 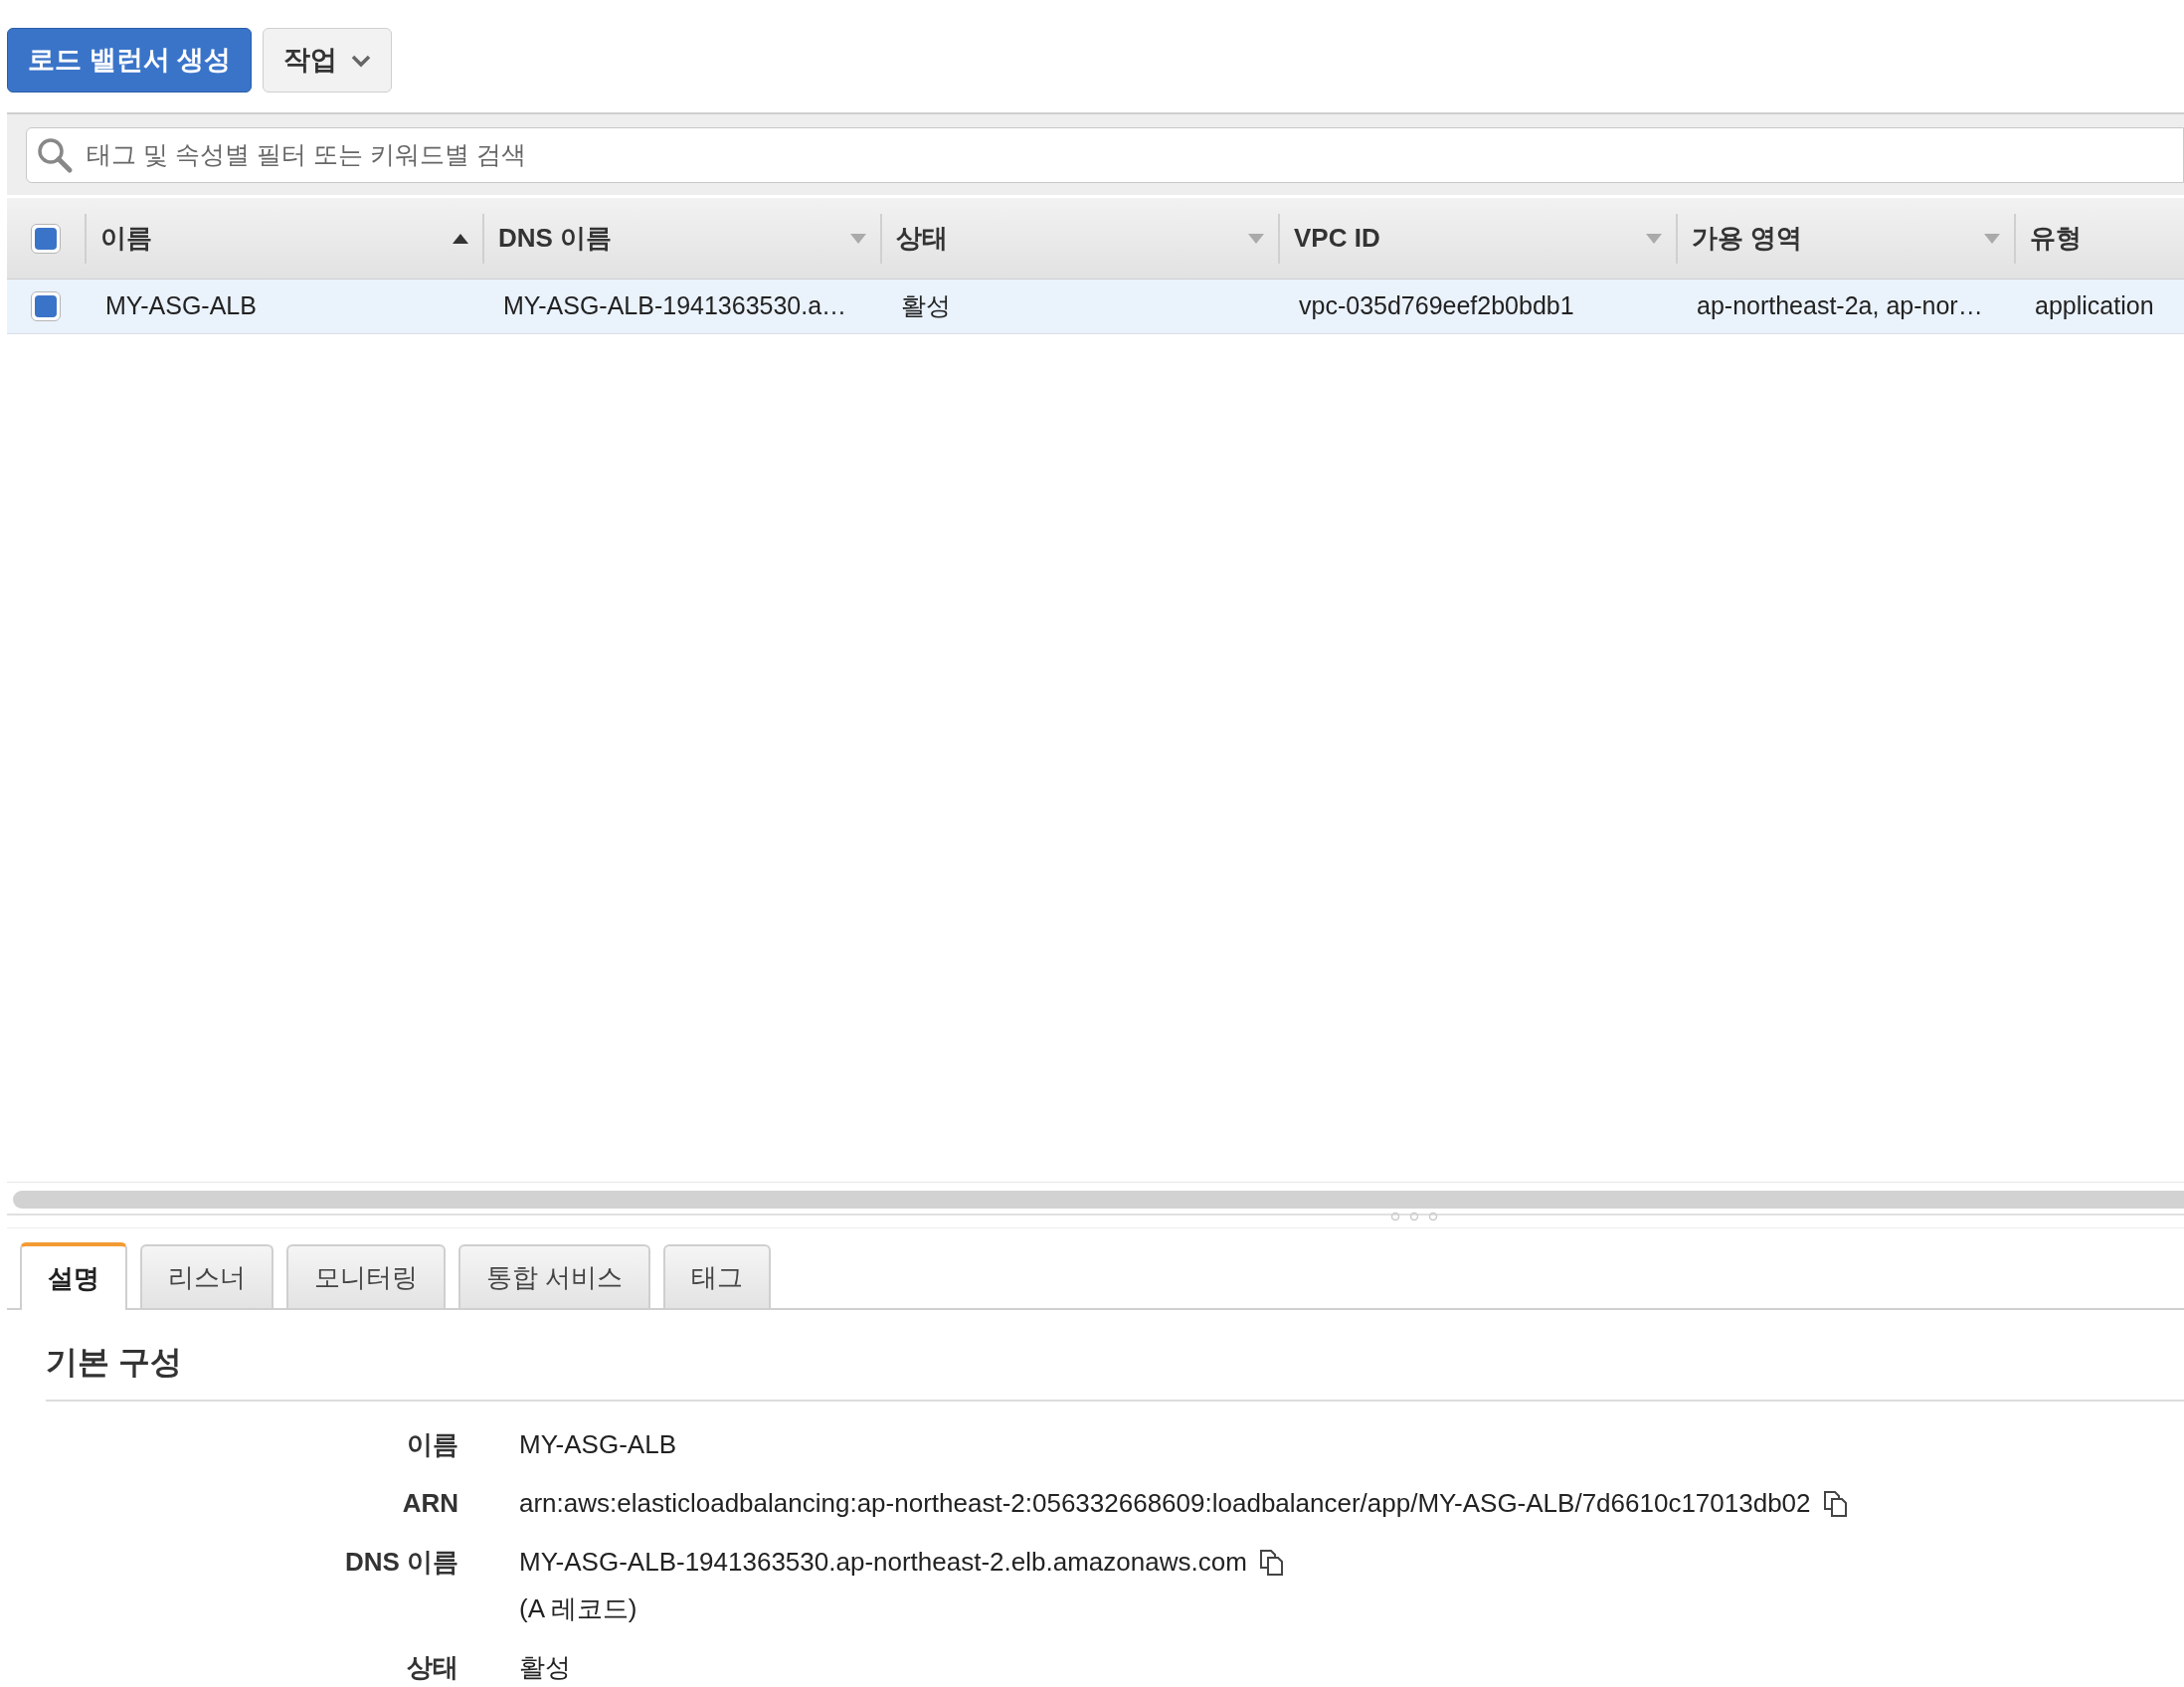 What do you see at coordinates (545, 1667) in the screenshot?
I see `field-value: 활성` at bounding box center [545, 1667].